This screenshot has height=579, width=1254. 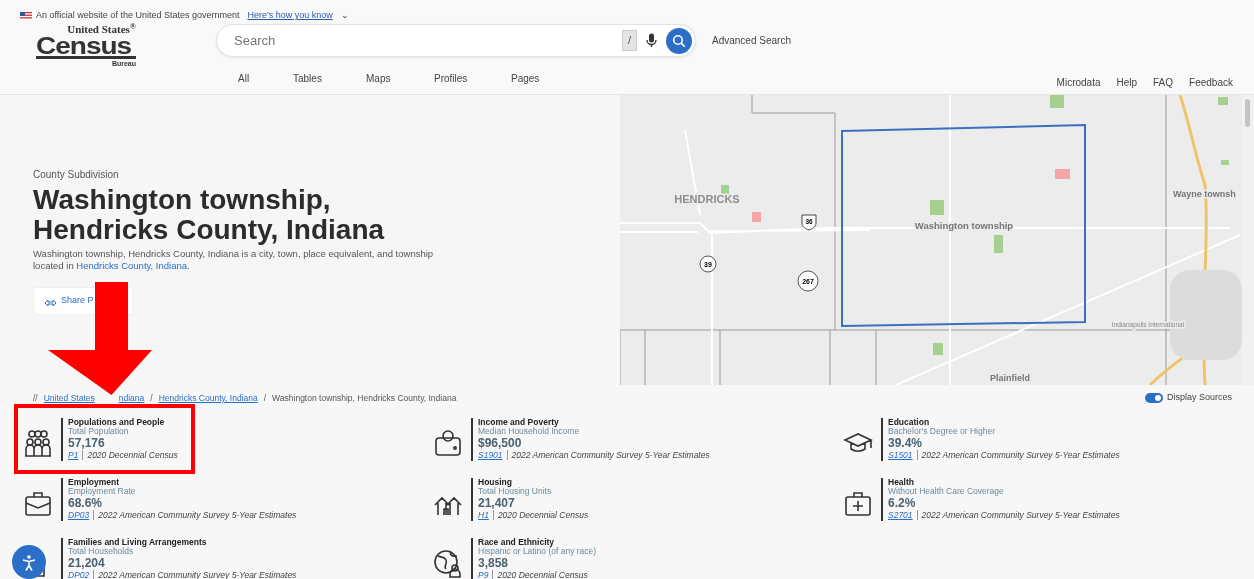 What do you see at coordinates (651, 40) in the screenshot?
I see `microphone-icon` at bounding box center [651, 40].